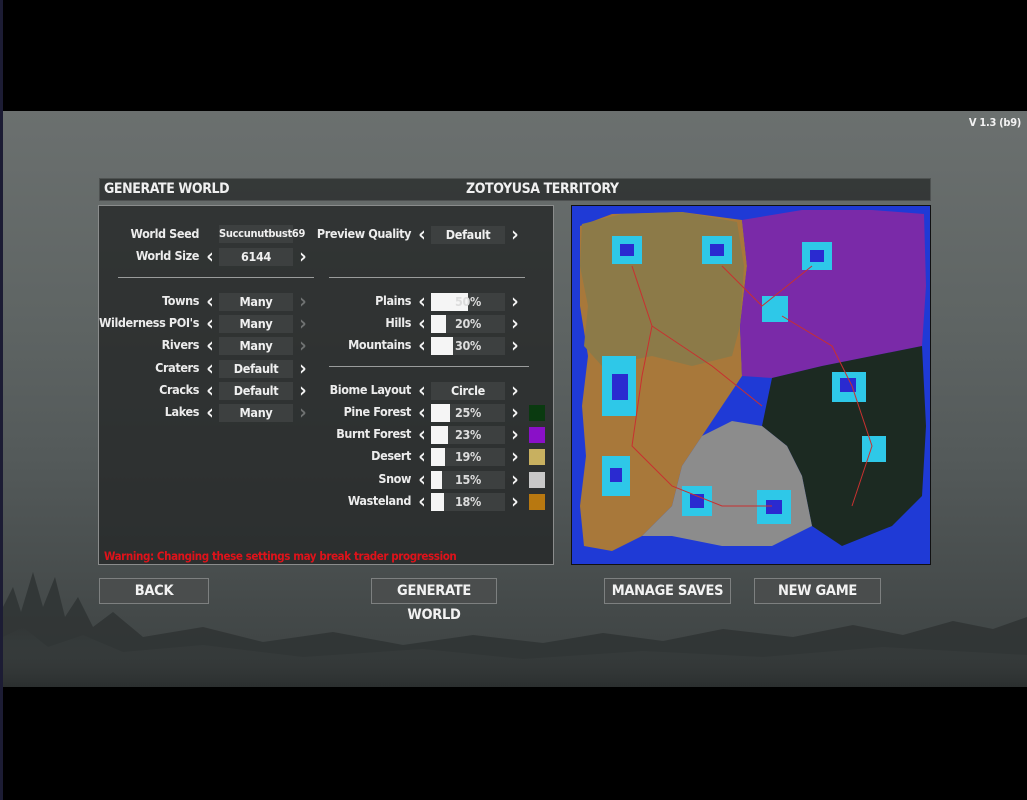 The image size is (1027, 800). I want to click on plains-value: 50%, so click(468, 301).